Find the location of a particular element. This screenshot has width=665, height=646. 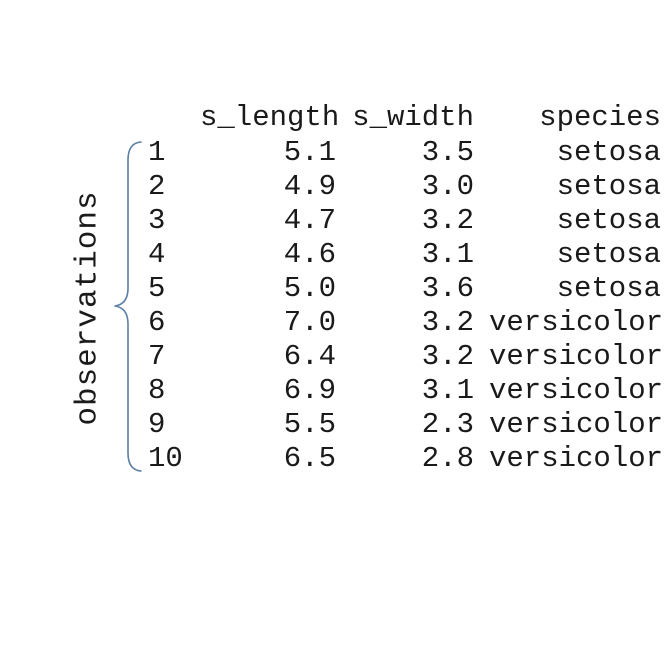

row-index: 6 is located at coordinates (157, 322).